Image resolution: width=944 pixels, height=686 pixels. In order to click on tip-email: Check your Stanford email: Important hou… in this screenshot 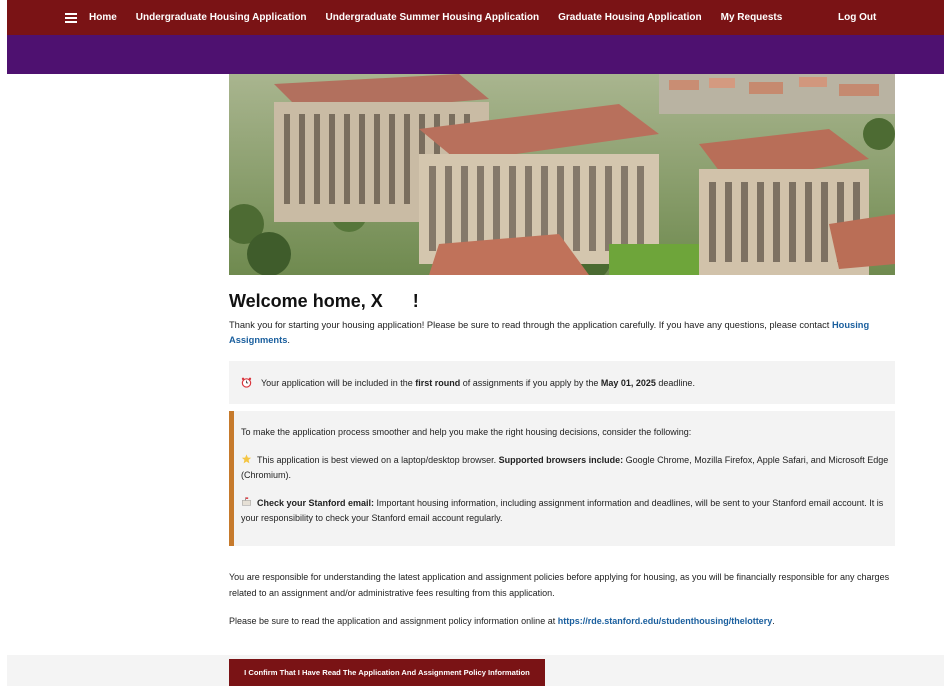, I will do `click(566, 511)`.